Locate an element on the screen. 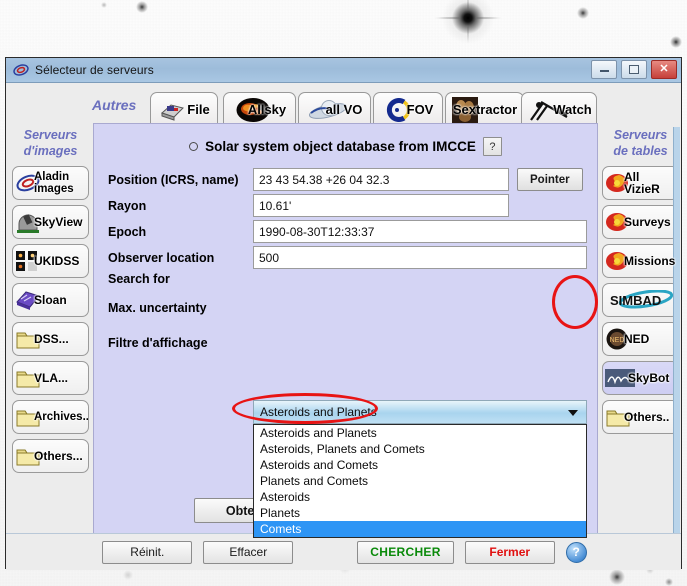  field-row-max-uncertainty: Max. uncertainty is located at coordinates (180, 308).